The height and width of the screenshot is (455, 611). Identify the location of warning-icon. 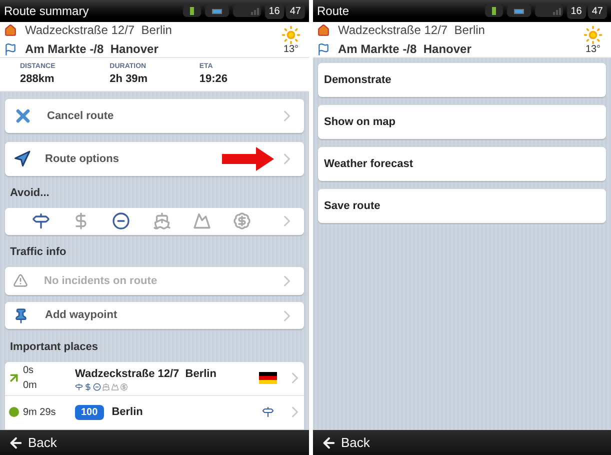
(20, 280).